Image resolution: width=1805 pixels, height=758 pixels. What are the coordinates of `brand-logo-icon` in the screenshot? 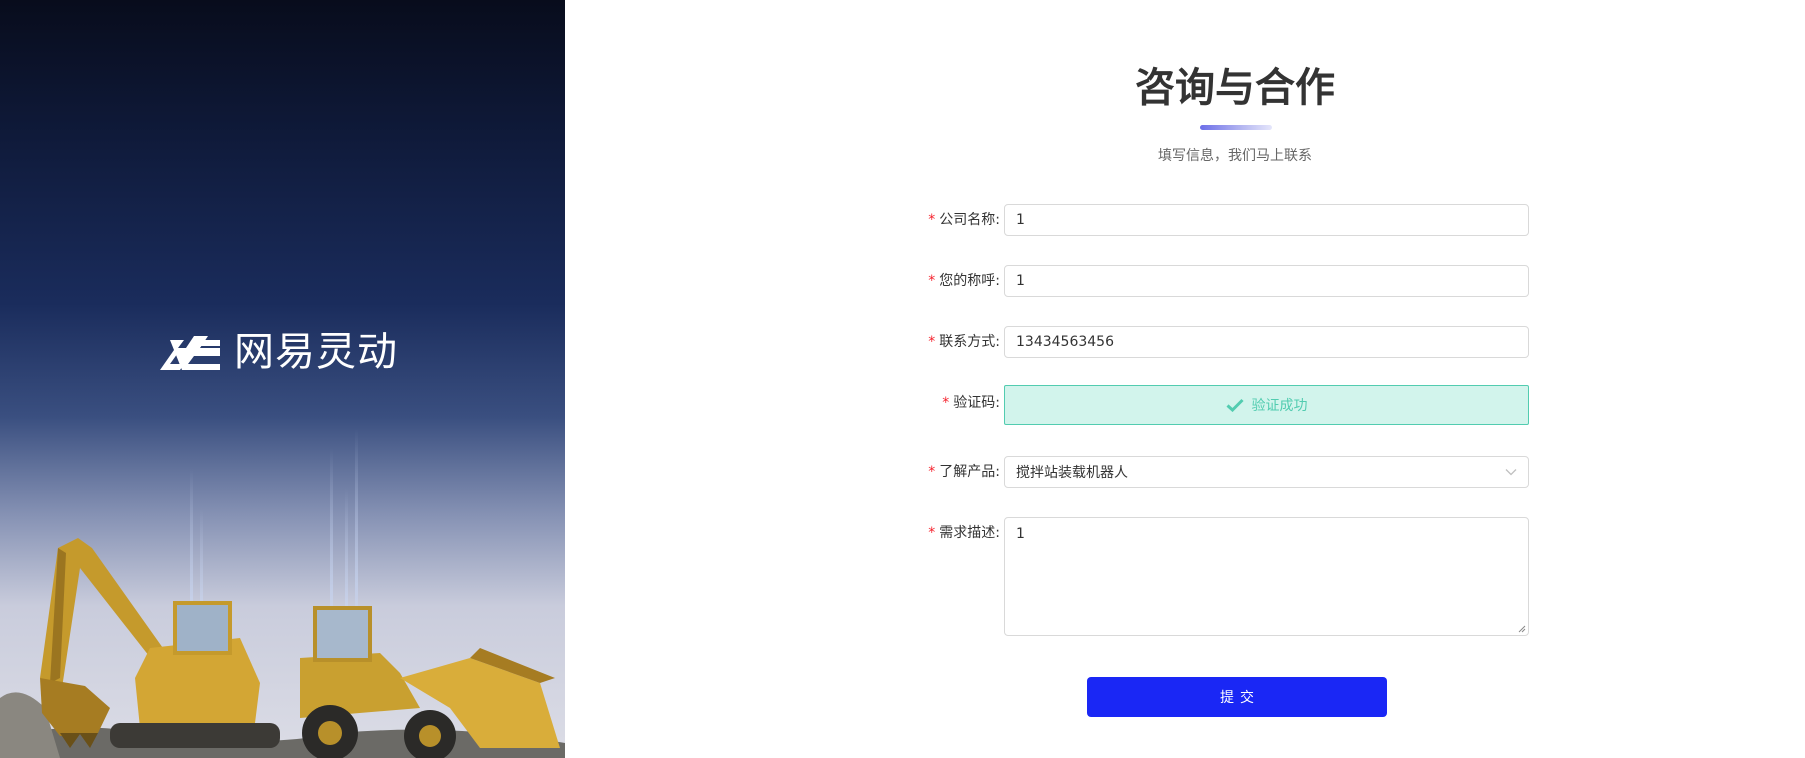 It's located at (190, 353).